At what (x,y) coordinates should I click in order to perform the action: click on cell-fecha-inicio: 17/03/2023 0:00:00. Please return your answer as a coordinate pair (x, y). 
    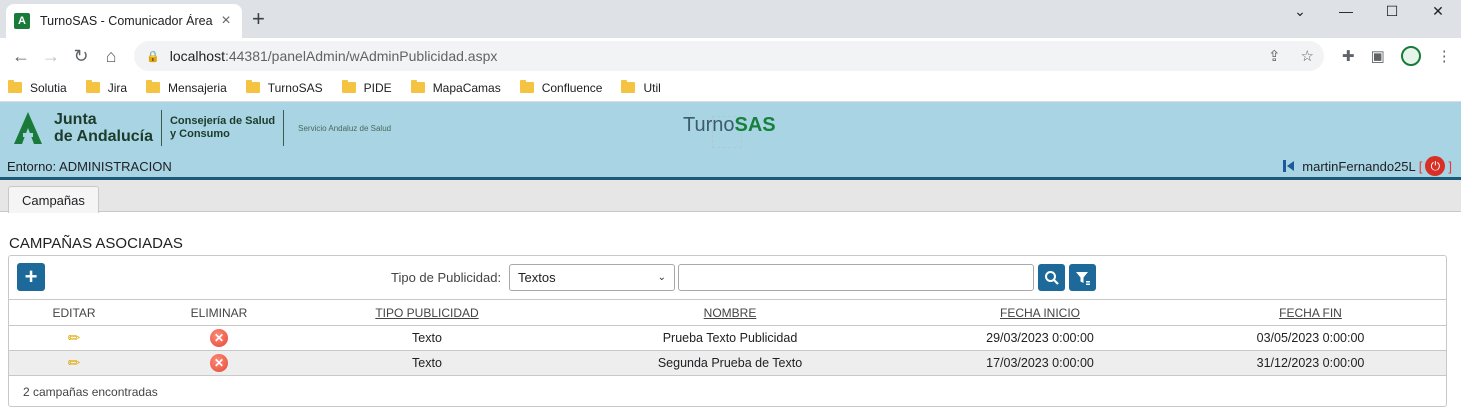
    Looking at the image, I should click on (1040, 363).